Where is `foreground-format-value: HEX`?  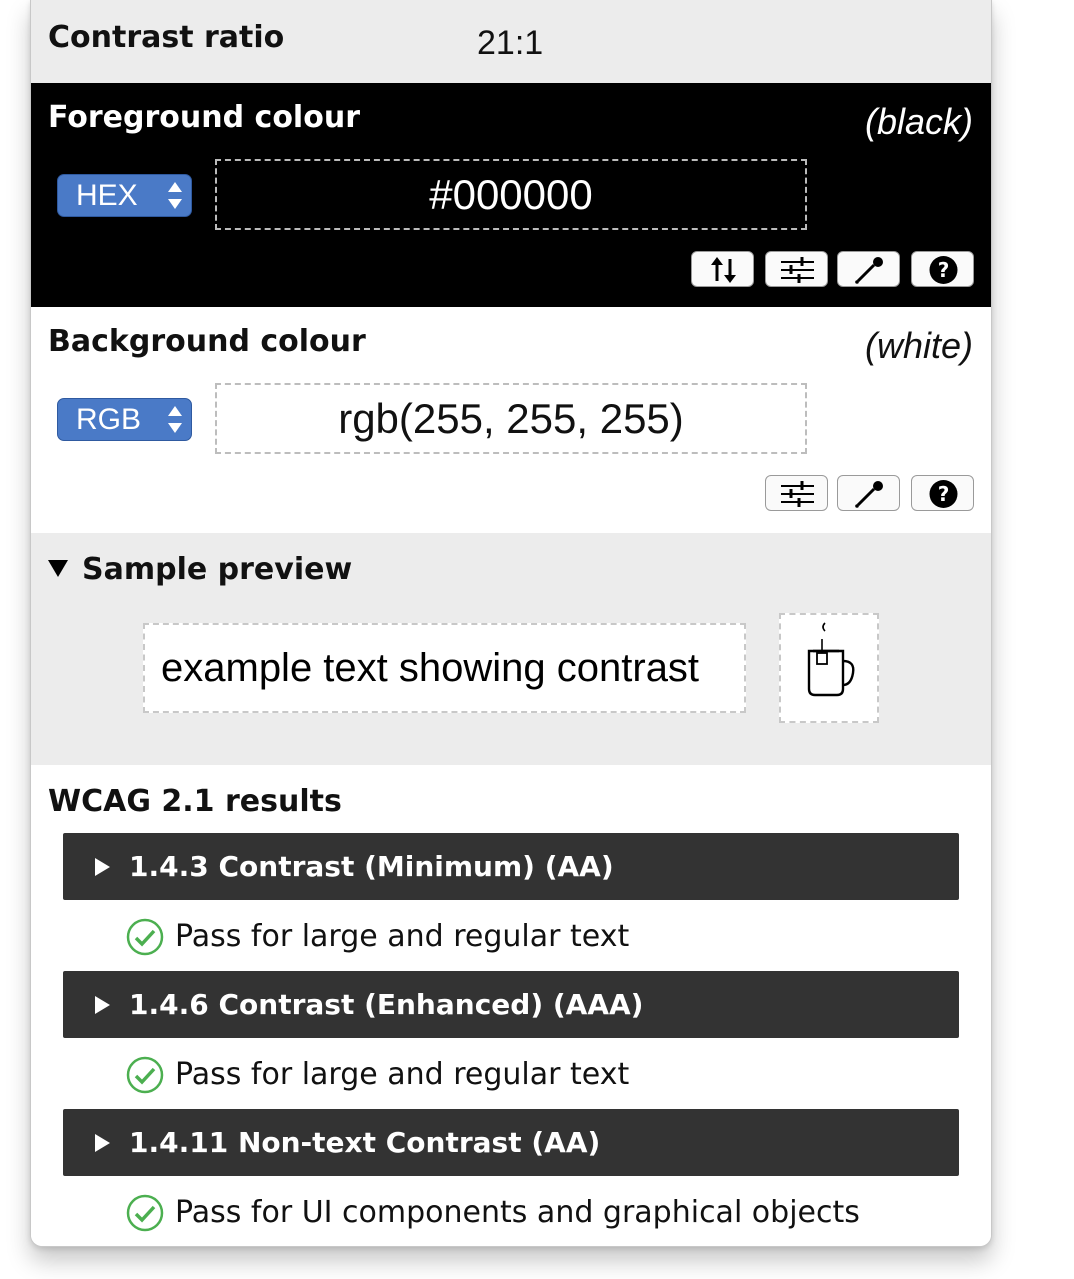 foreground-format-value: HEX is located at coordinates (107, 195).